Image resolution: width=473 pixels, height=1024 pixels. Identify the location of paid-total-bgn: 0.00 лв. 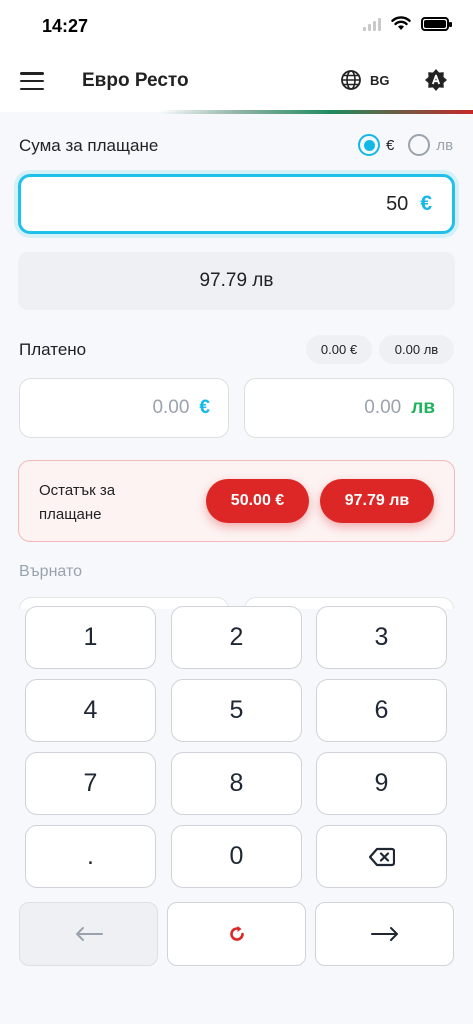
(416, 349).